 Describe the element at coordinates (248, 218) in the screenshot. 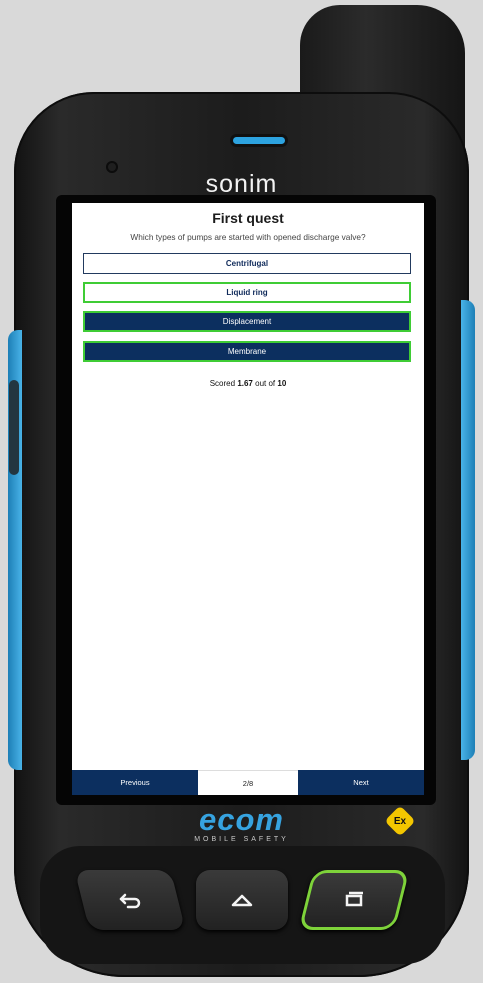

I see `quiz-title: First quest` at that location.